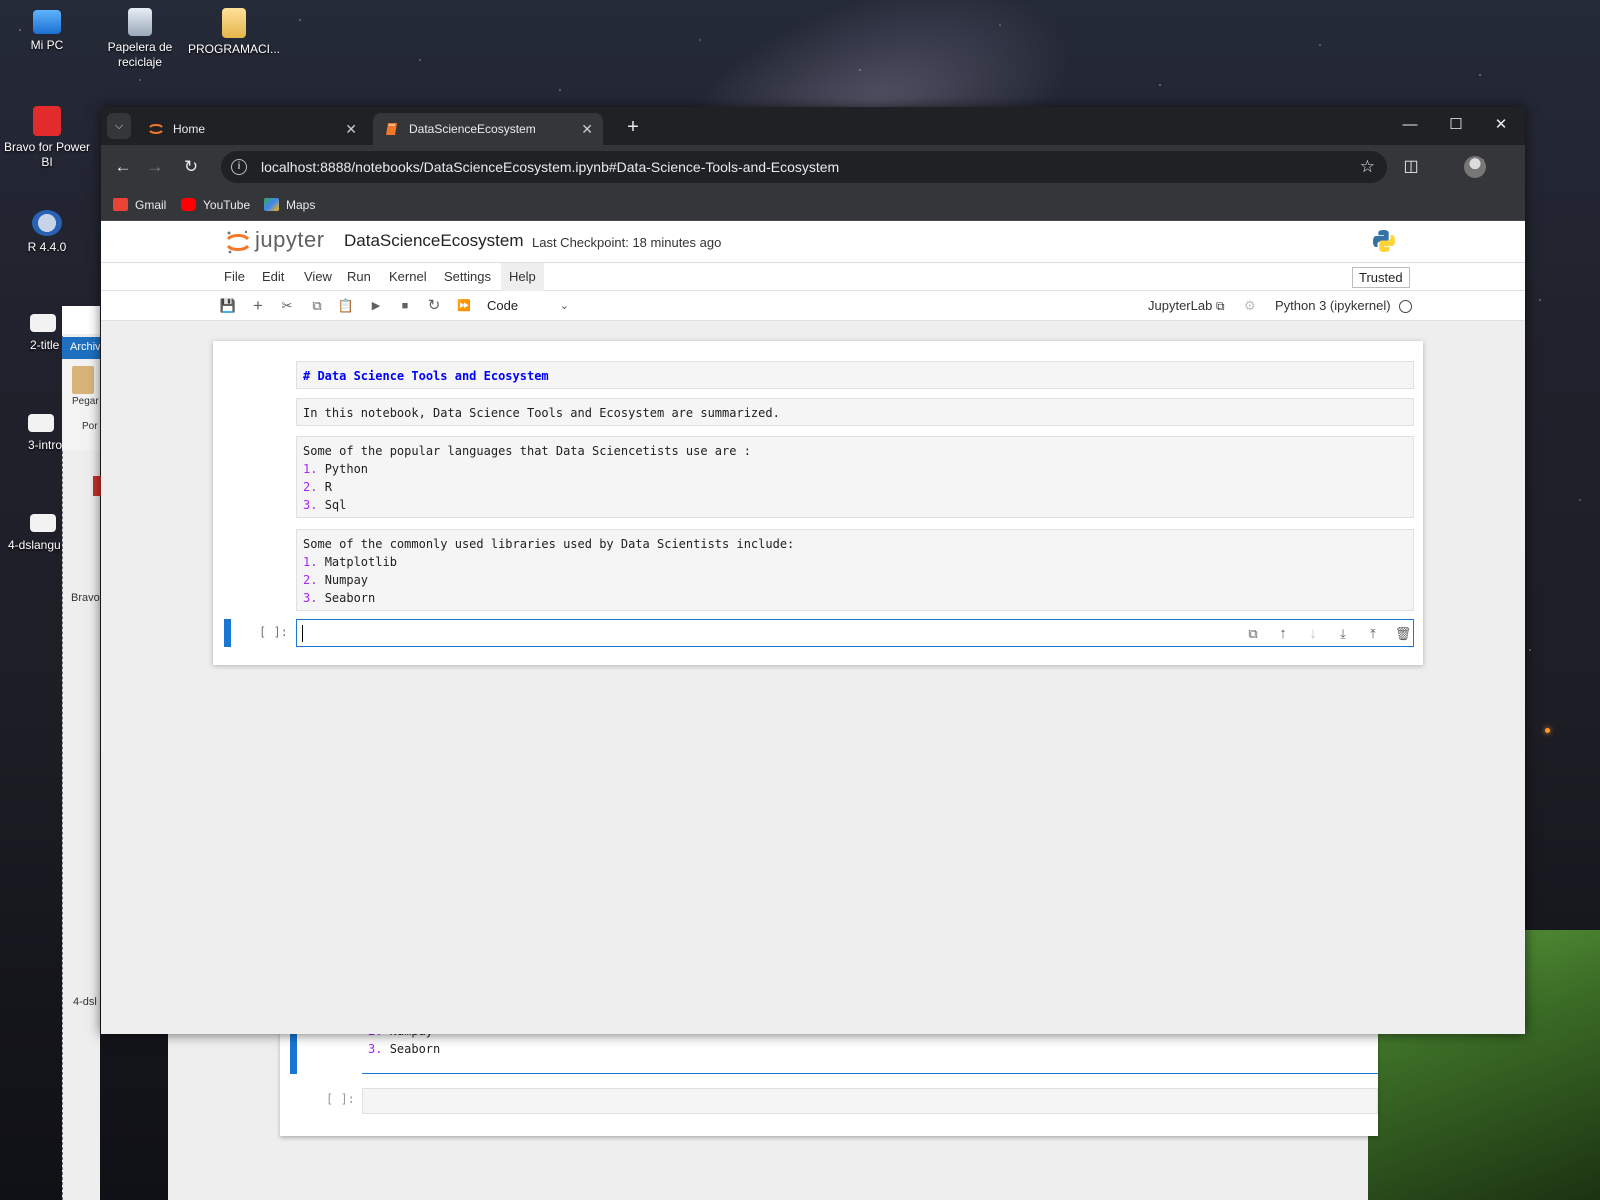 Image resolution: width=1600 pixels, height=1200 pixels. I want to click on back-button: ←, so click(123, 167).